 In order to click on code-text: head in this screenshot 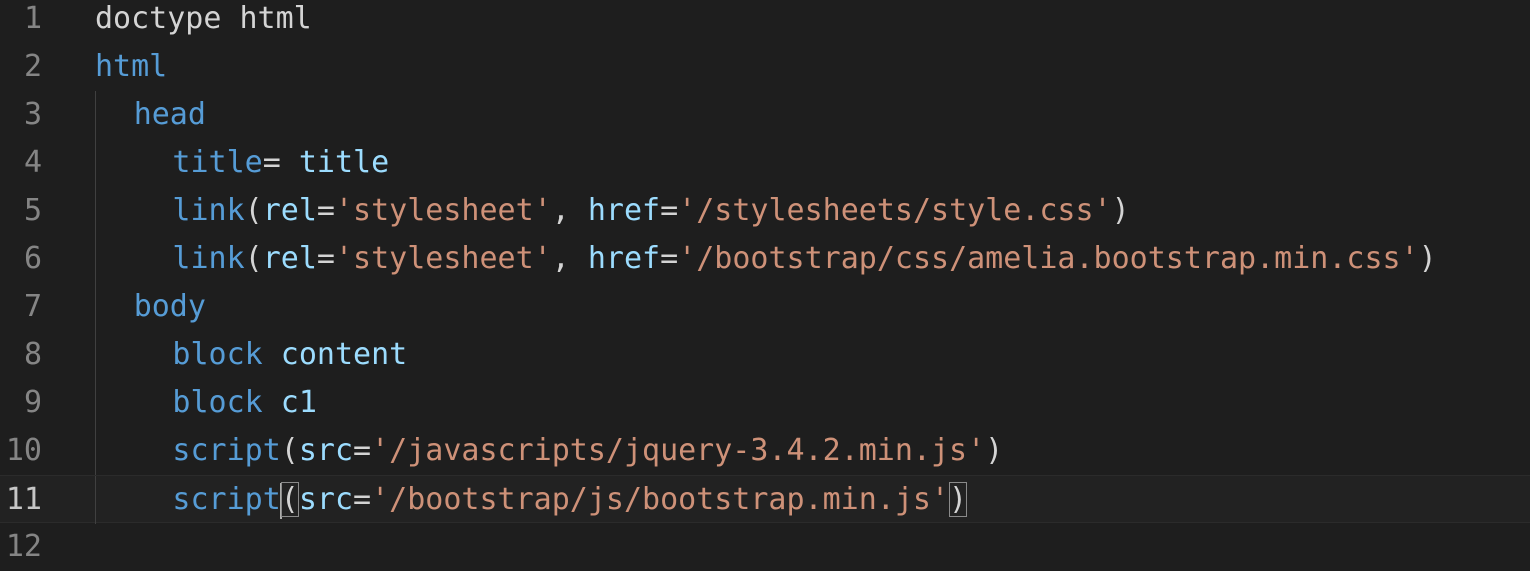, I will do `click(170, 115)`.